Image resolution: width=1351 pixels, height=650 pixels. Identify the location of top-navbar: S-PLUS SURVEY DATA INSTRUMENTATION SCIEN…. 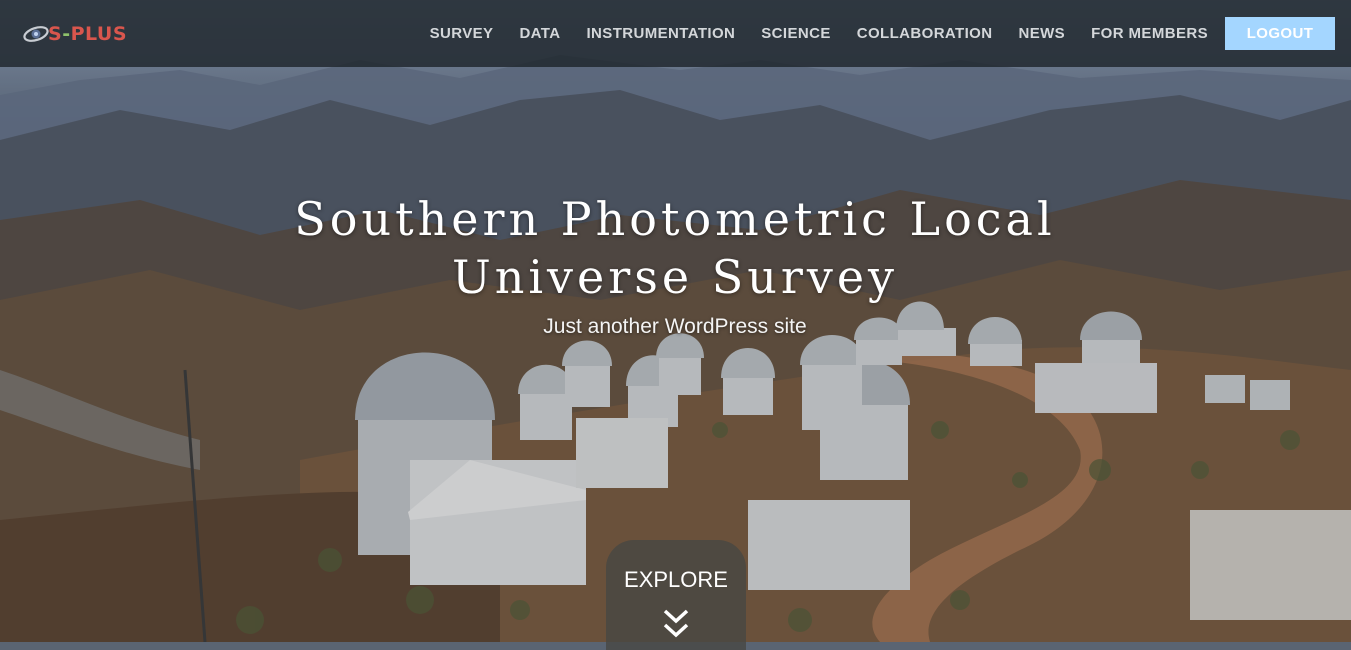
(675, 33).